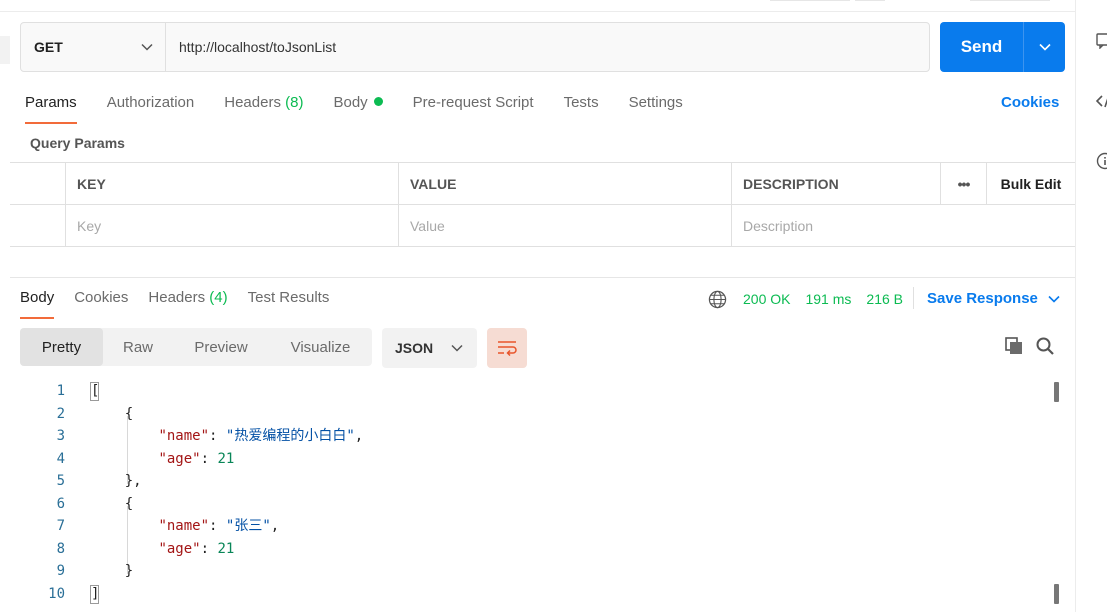 This screenshot has height=612, width=1107. I want to click on save-response-label: Save Response, so click(982, 298).